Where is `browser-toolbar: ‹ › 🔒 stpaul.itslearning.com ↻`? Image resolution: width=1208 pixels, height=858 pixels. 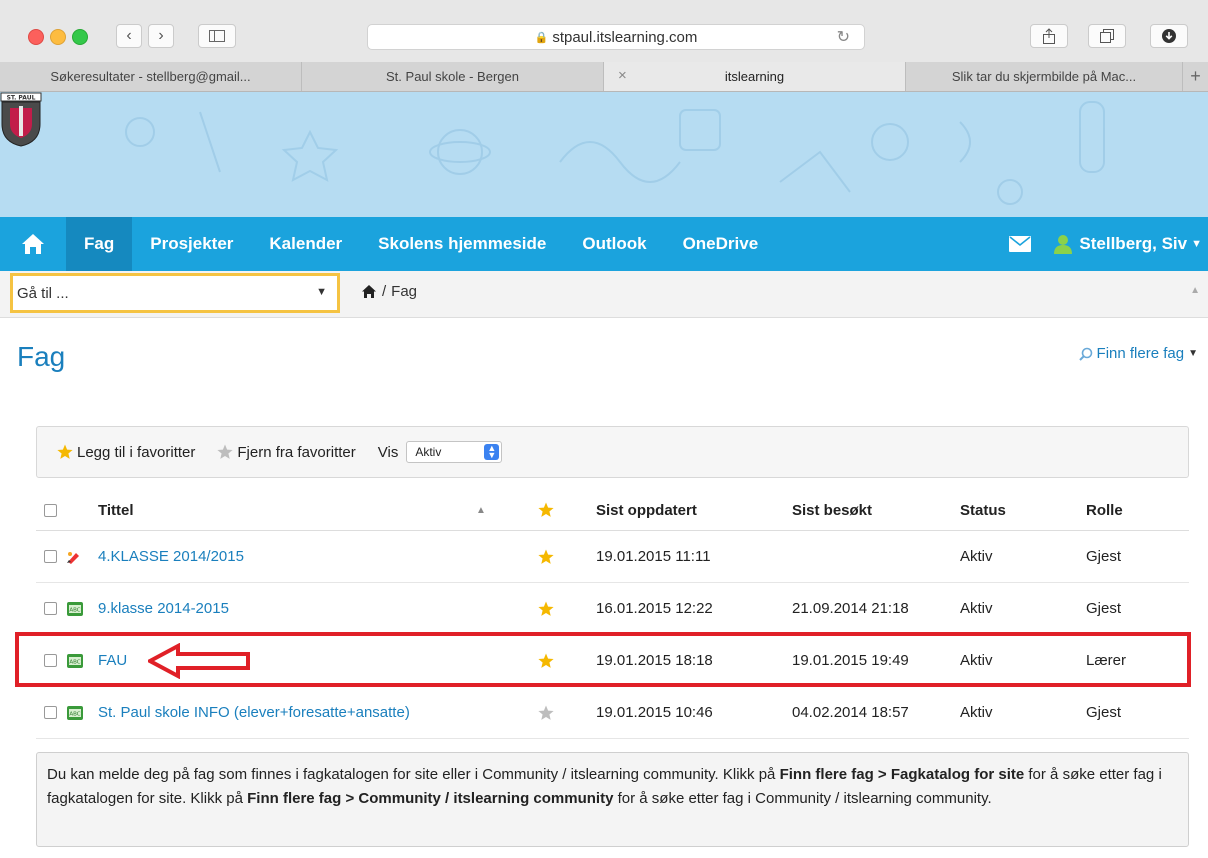
browser-toolbar: ‹ › 🔒 stpaul.itslearning.com ↻ is located at coordinates (604, 31).